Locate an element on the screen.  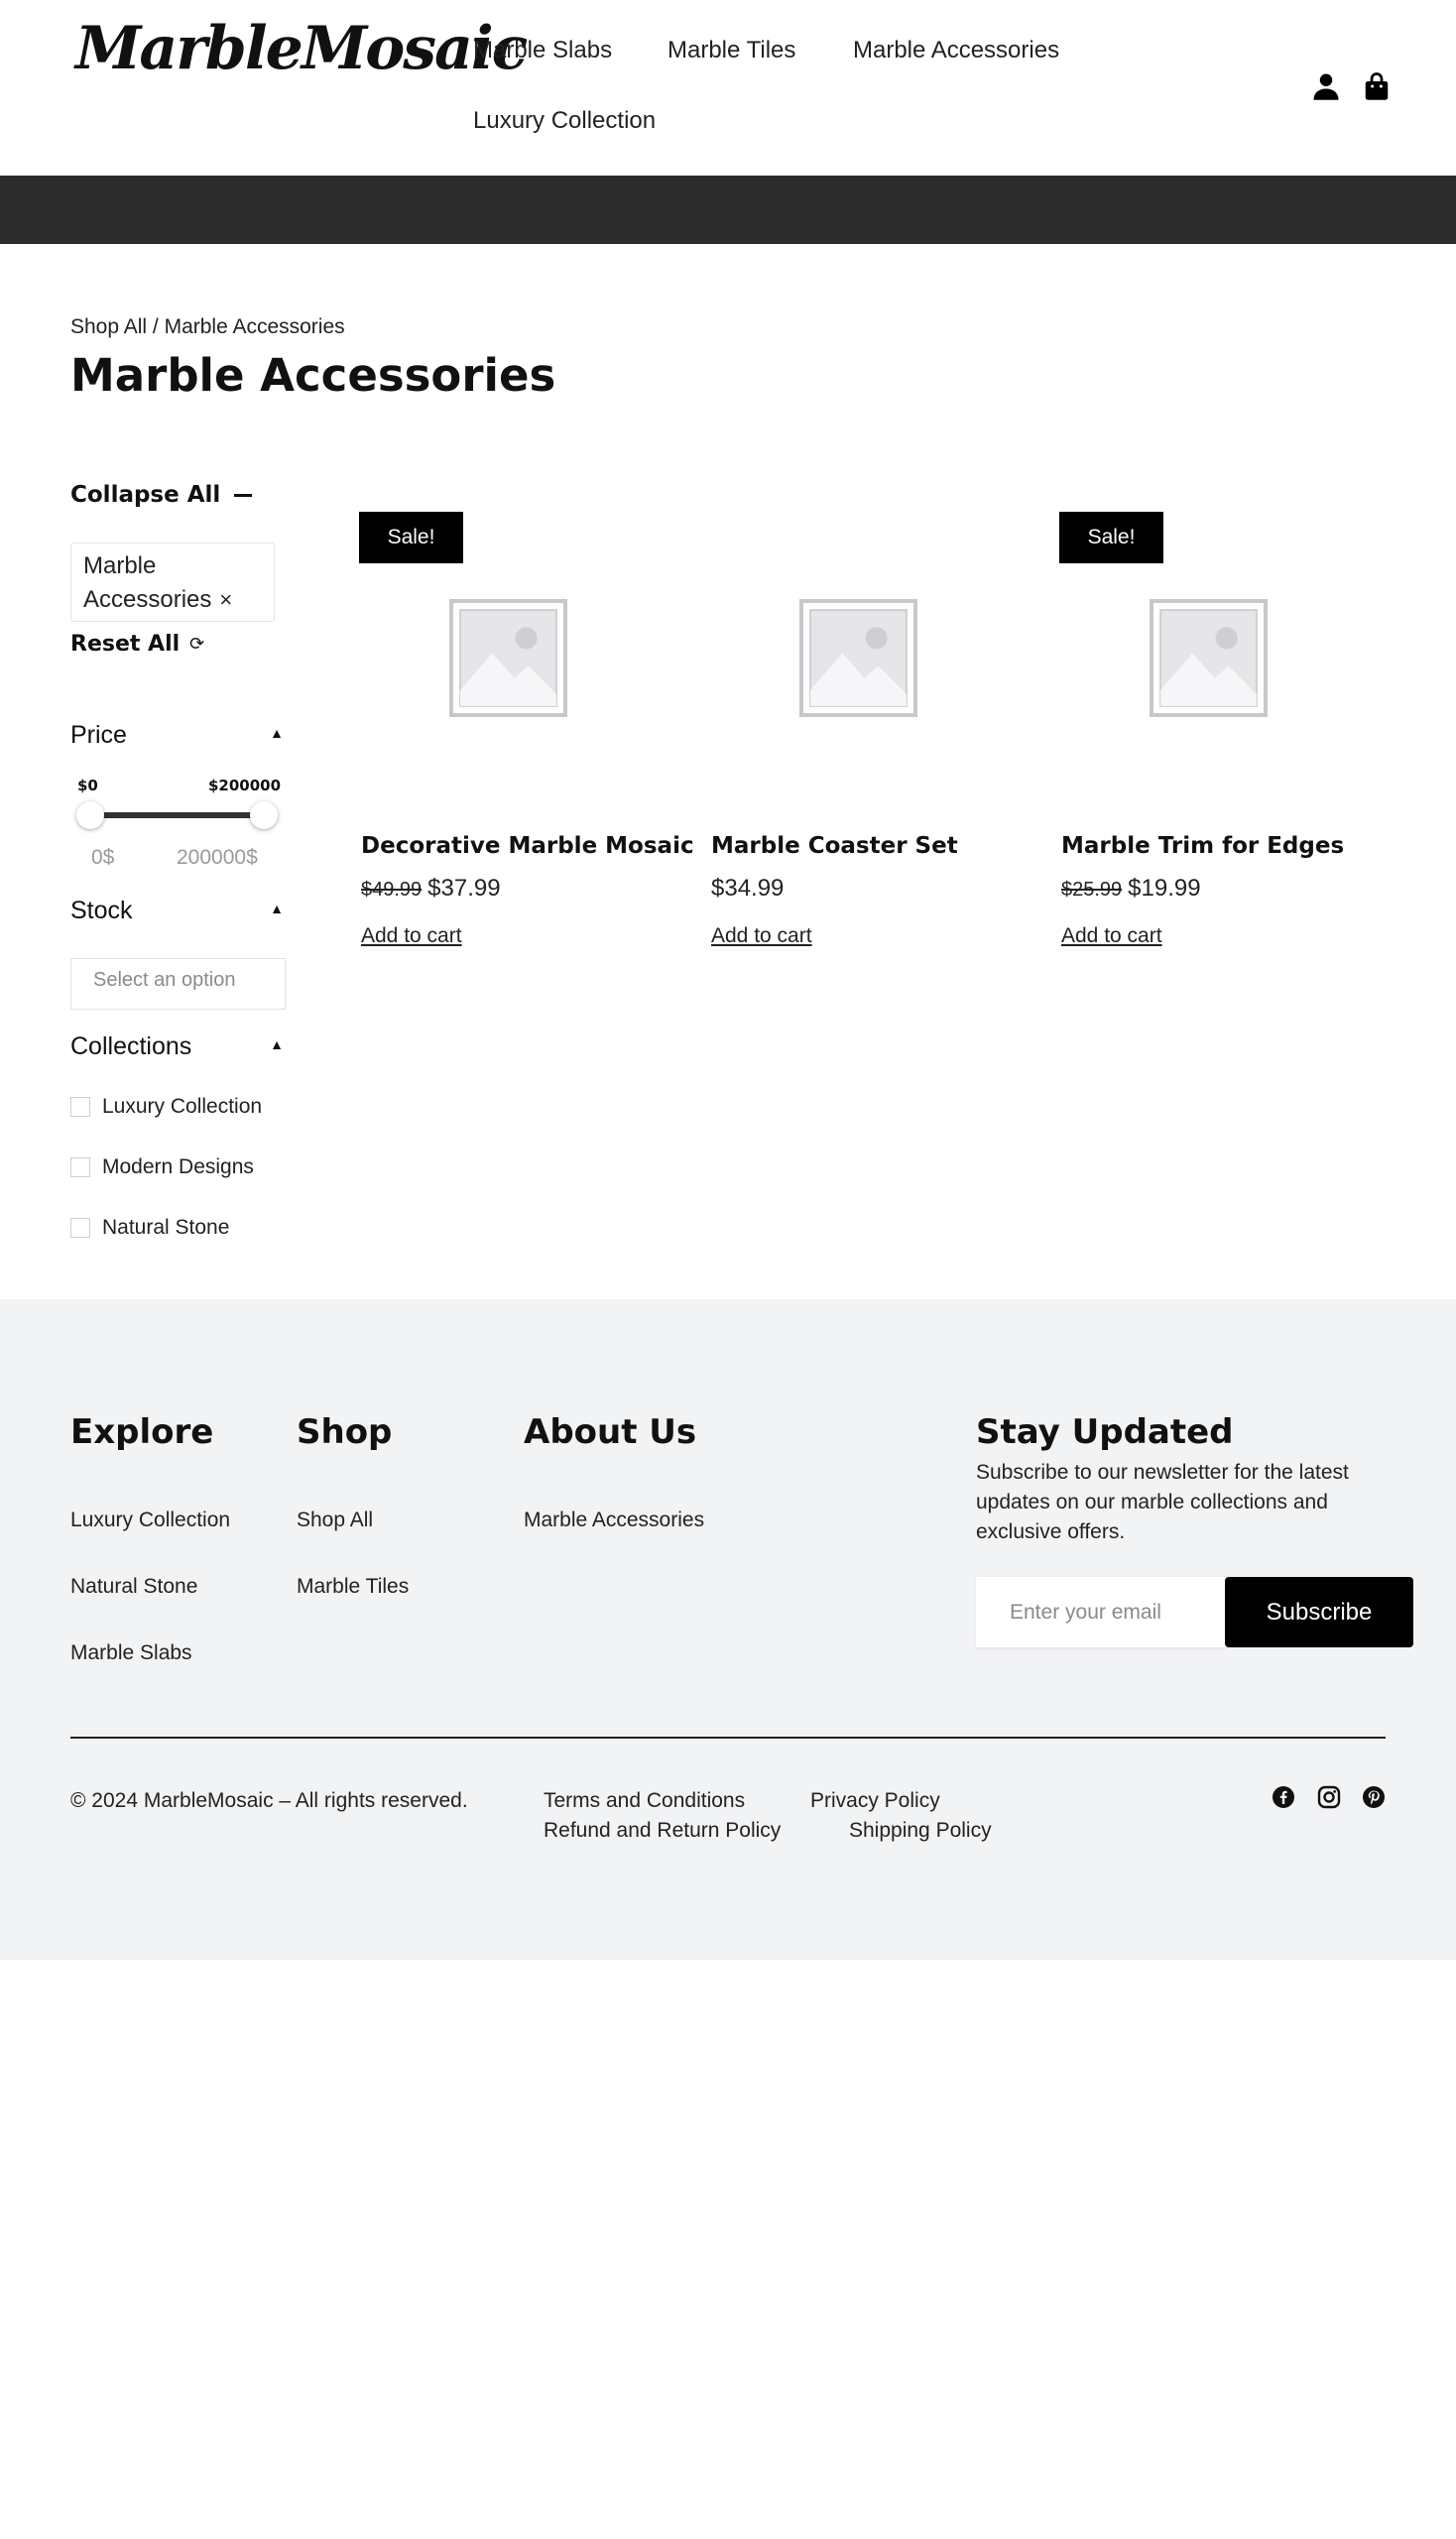
stock-facet-toggle: Stock ▲ is located at coordinates (177, 911).